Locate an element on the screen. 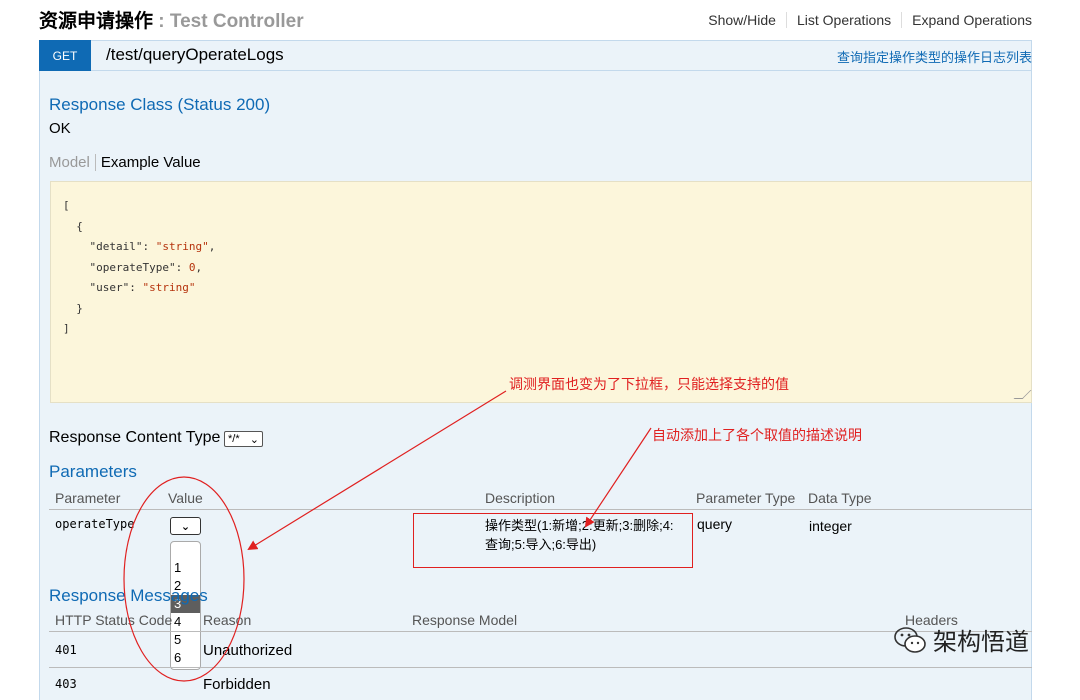  watermark-text: 架构悟道 is located at coordinates (981, 642).